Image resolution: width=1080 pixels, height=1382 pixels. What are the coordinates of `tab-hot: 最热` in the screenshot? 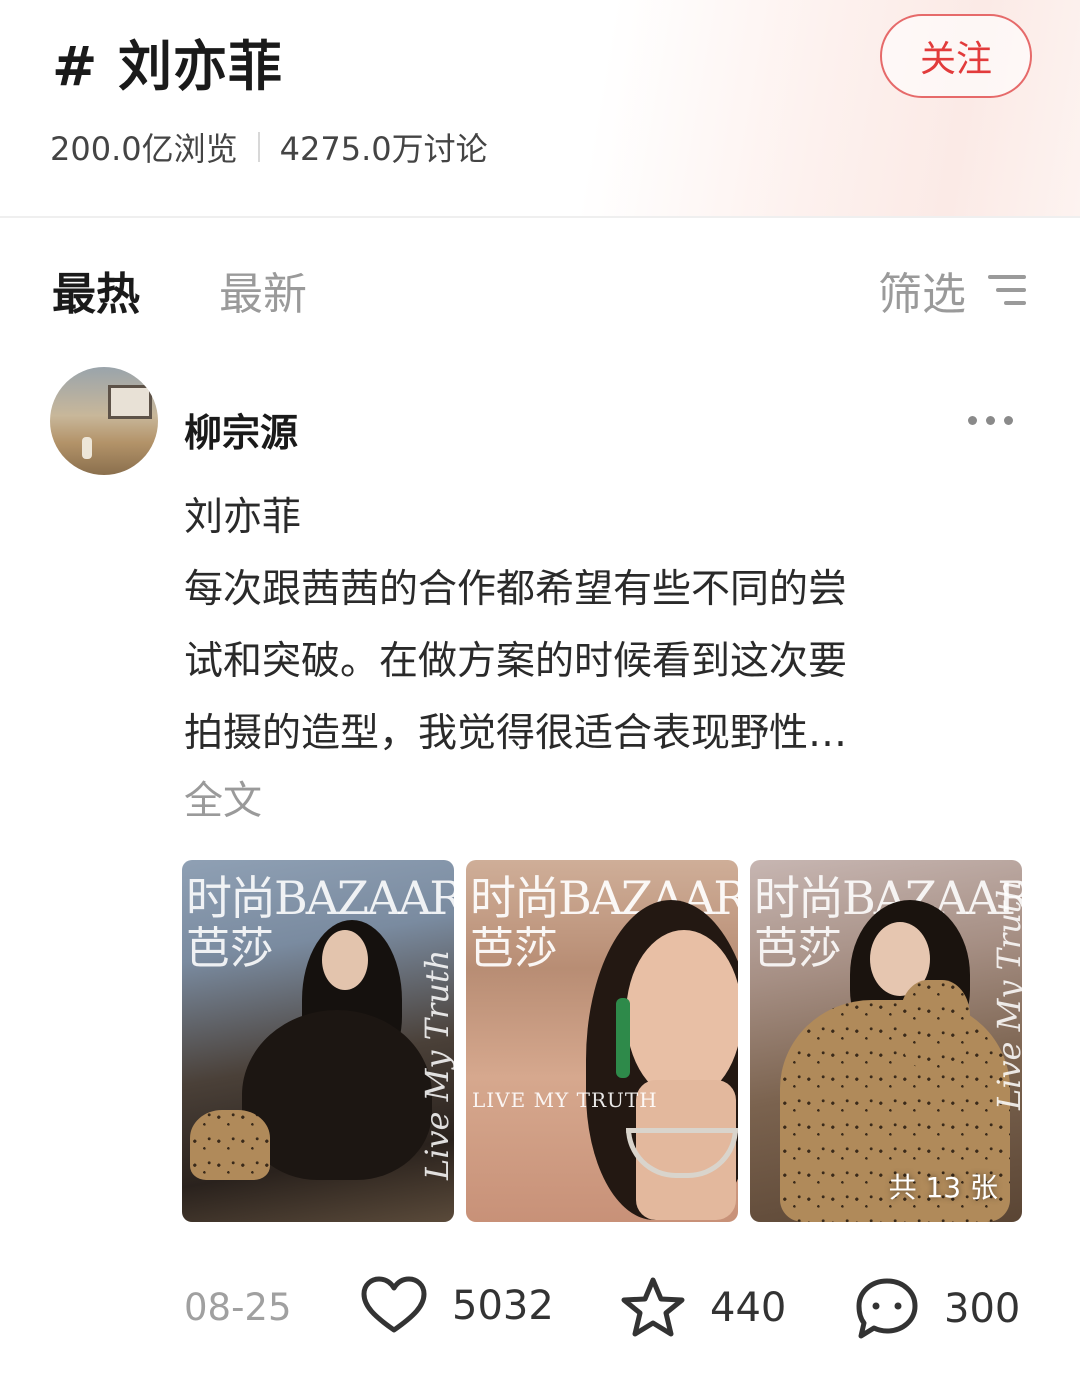 It's located at (96, 290).